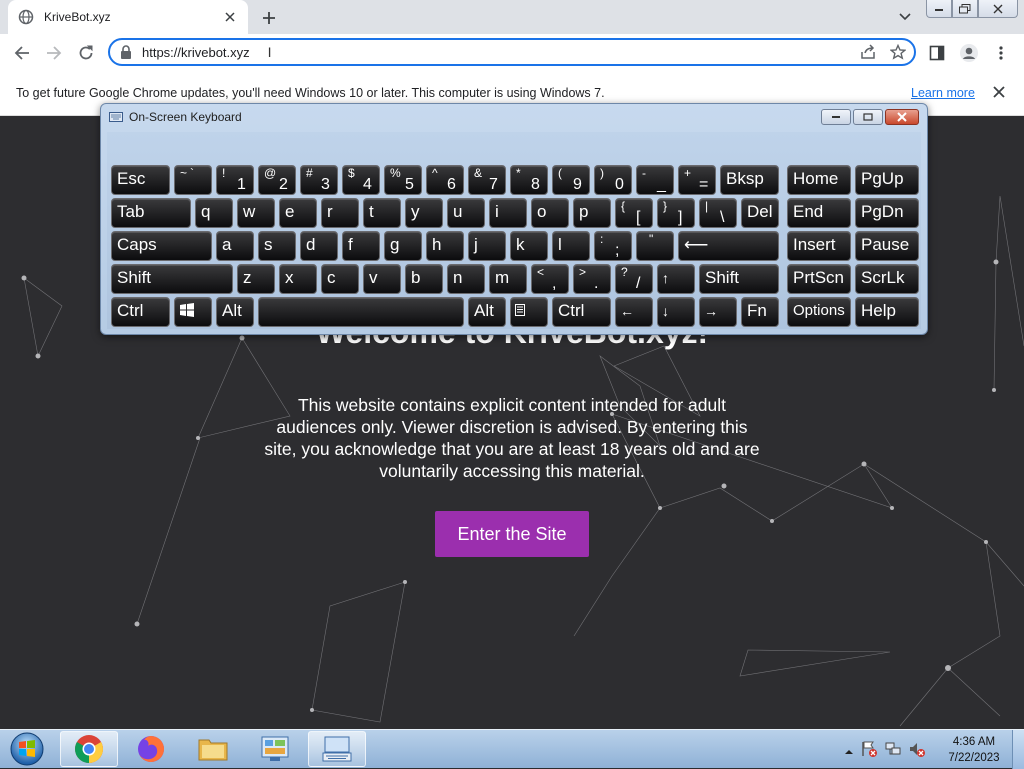 The image size is (1024, 769). Describe the element at coordinates (235, 312) in the screenshot. I see `key-left-alt: Alt` at that location.